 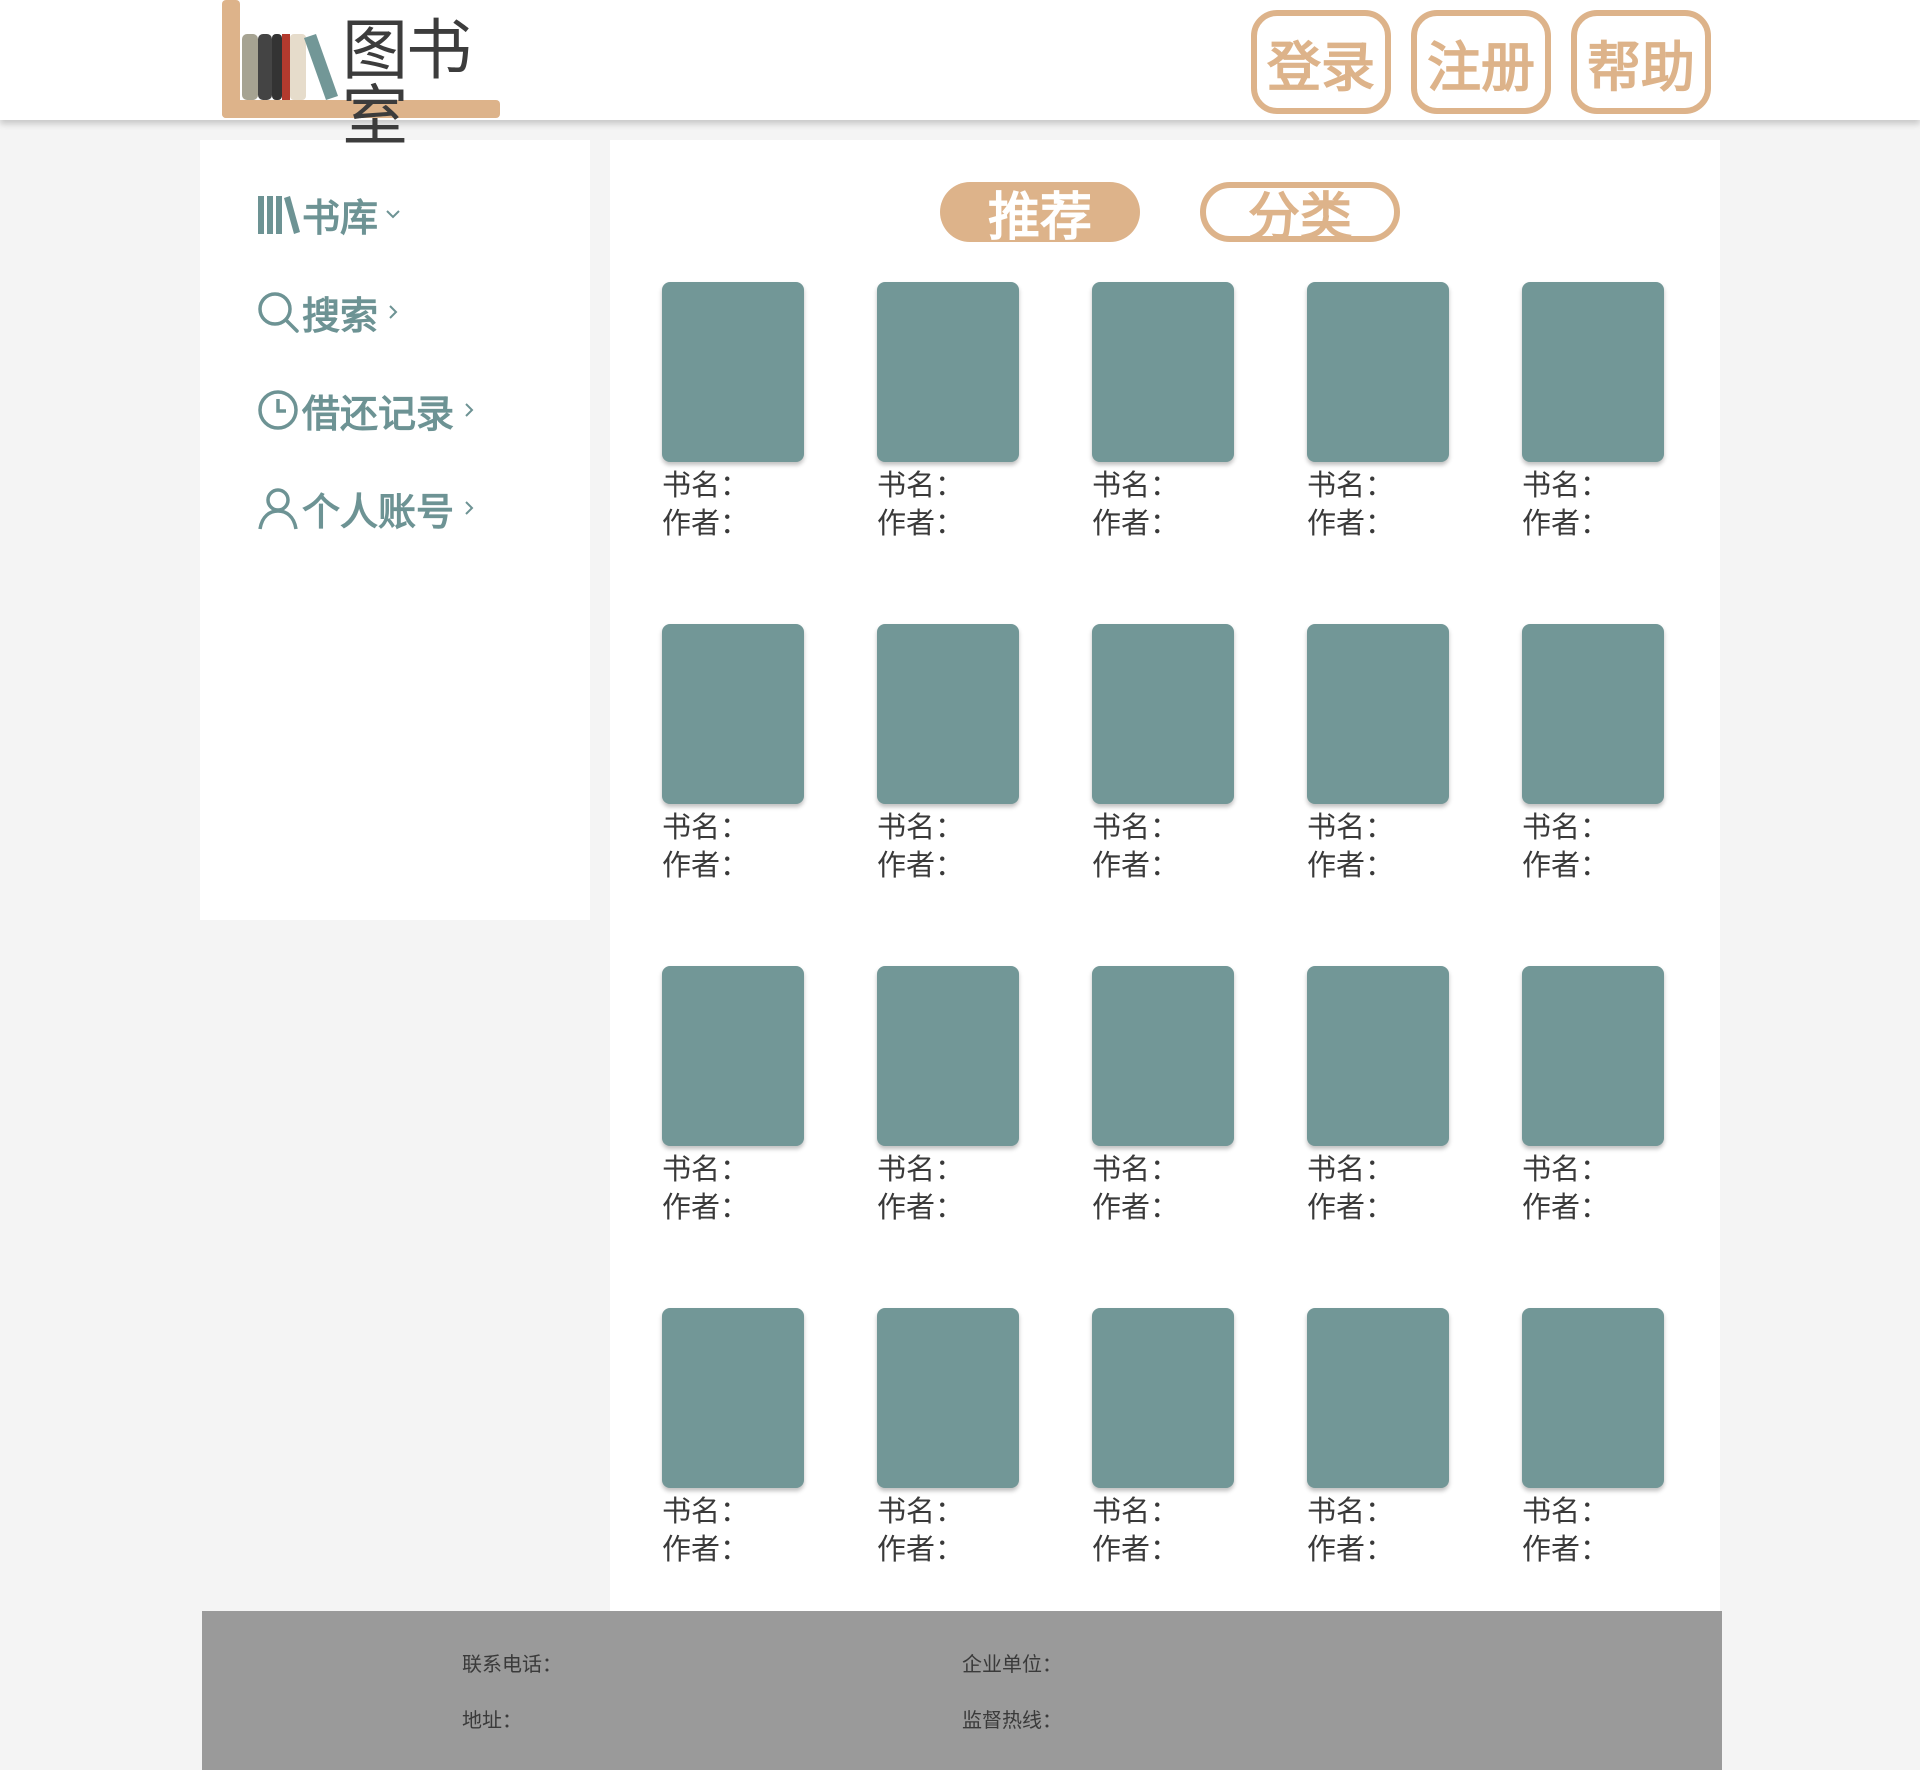 I want to click on search-icon, so click(x=278, y=312).